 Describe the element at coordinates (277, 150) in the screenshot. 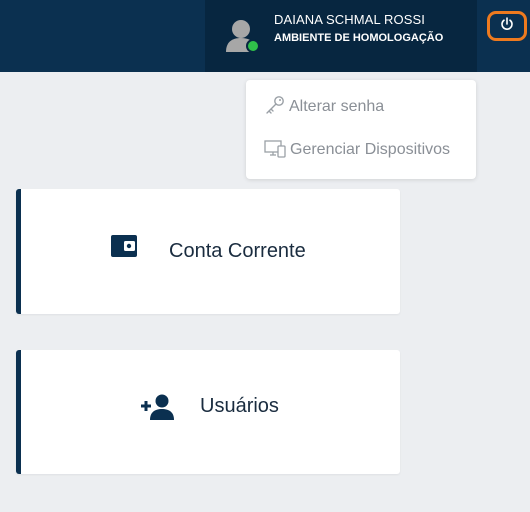

I see `devices-icon` at that location.